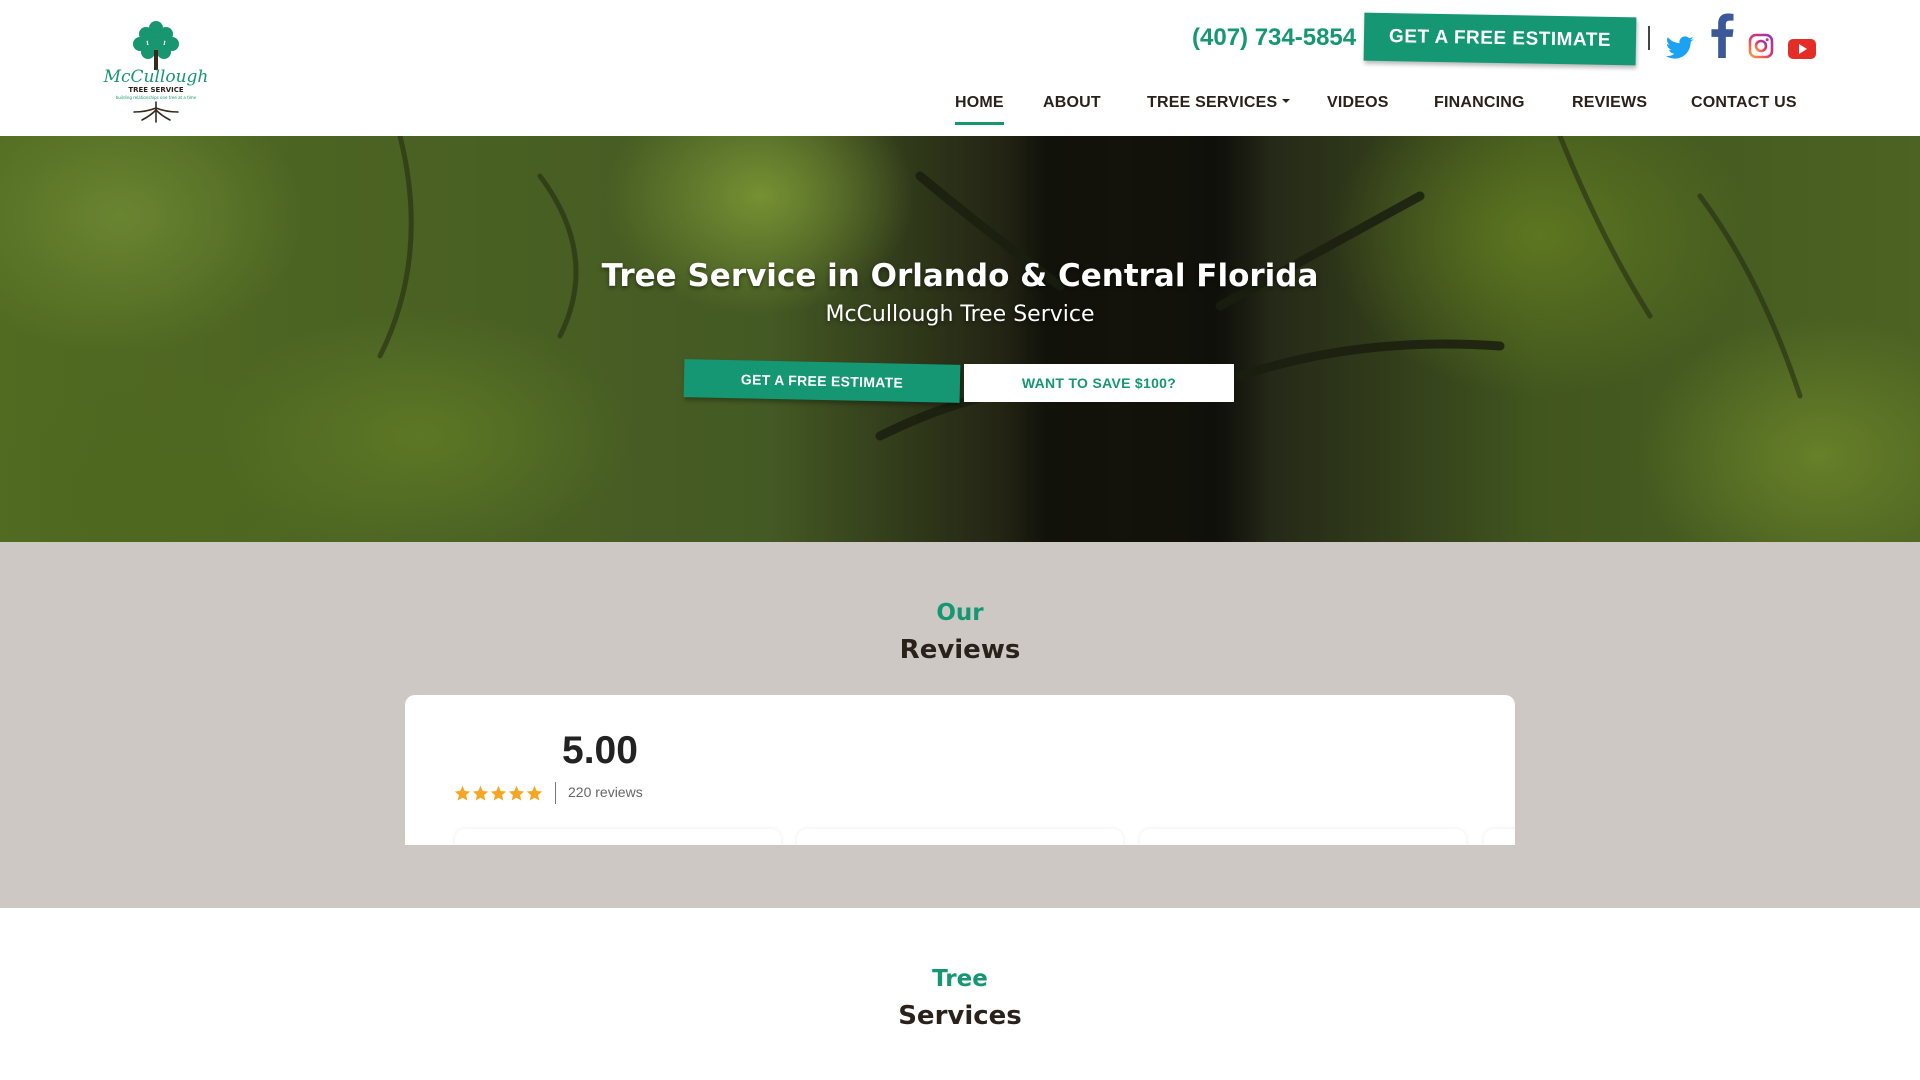 This screenshot has width=1920, height=1080. I want to click on phone-link: (407) 734-5854, so click(1274, 38).